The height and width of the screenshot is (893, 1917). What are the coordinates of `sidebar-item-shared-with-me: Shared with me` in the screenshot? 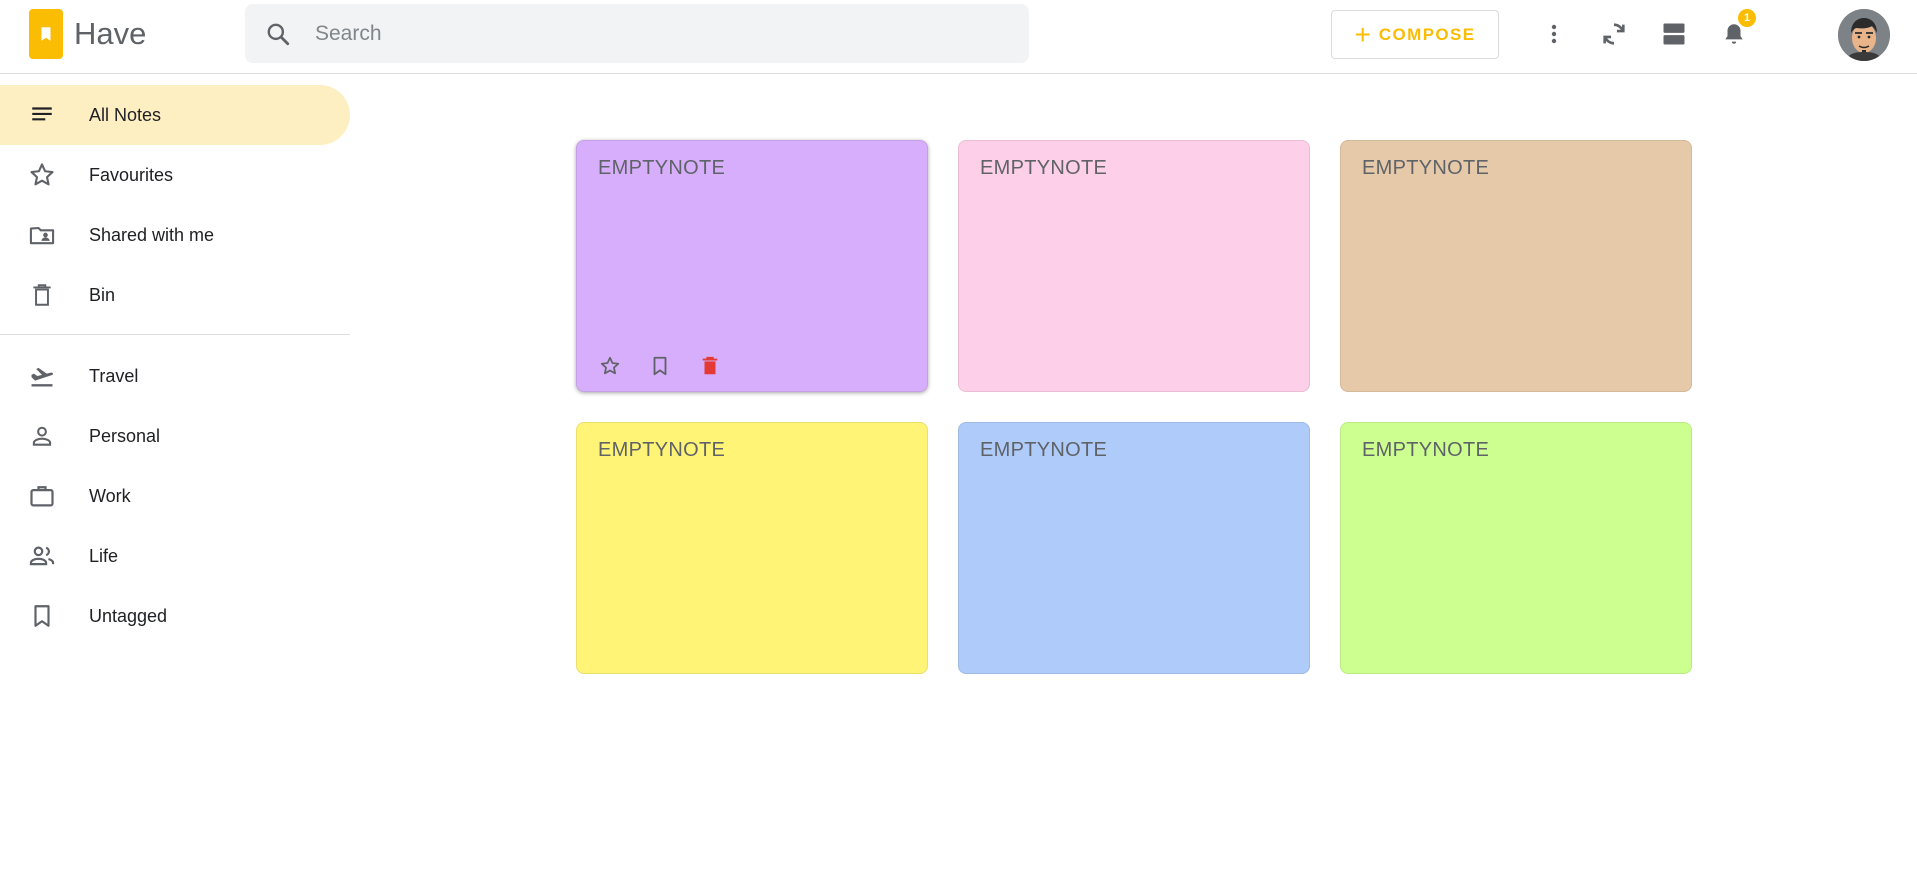 It's located at (175, 235).